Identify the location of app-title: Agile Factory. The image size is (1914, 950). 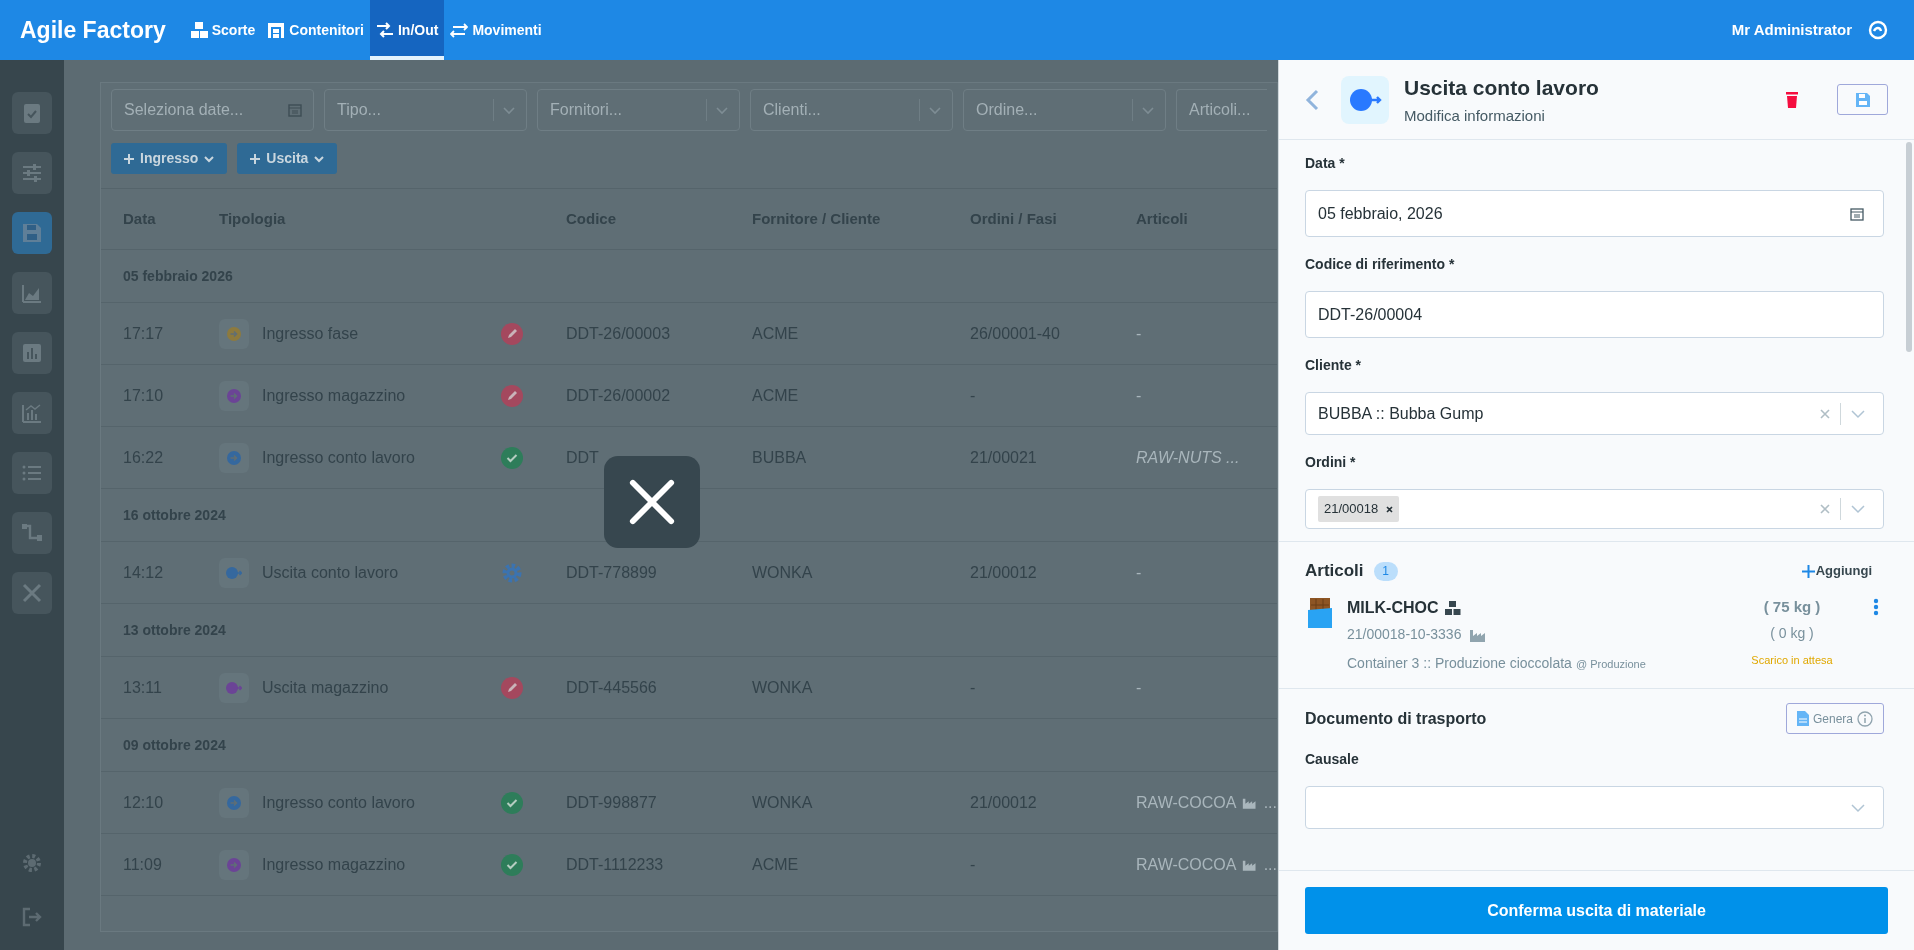
(93, 30).